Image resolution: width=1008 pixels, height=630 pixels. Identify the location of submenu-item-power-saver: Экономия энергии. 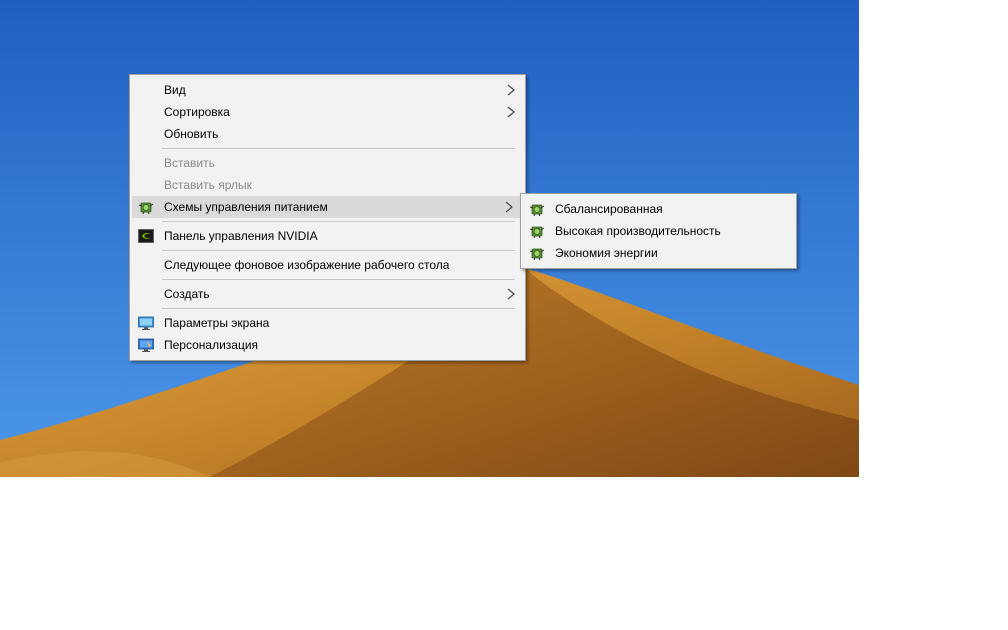
(658, 253).